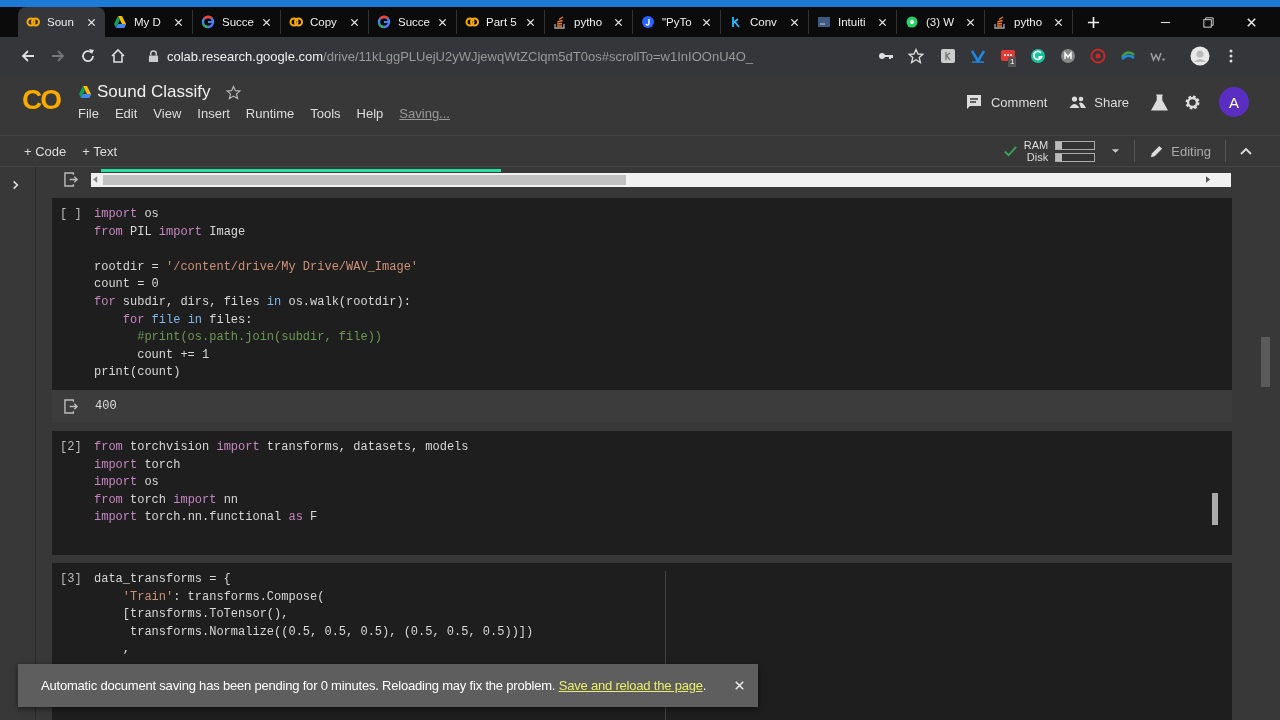 This screenshot has width=1280, height=720. What do you see at coordinates (126, 113) in the screenshot?
I see `menu-item: Edit` at bounding box center [126, 113].